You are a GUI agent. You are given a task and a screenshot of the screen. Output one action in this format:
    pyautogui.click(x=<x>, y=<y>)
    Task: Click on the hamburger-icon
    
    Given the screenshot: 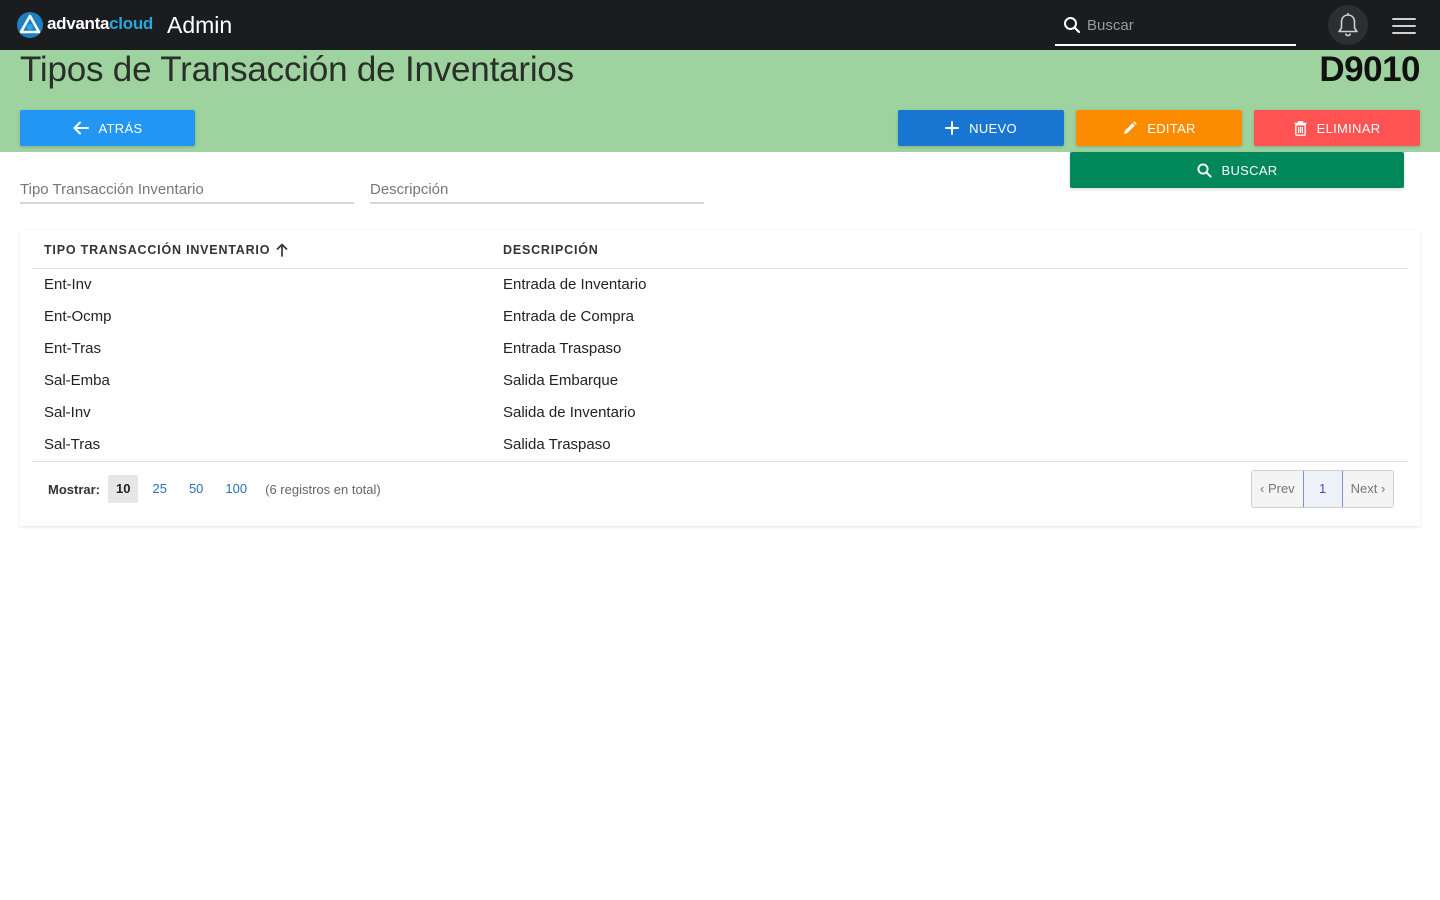 What is the action you would take?
    pyautogui.click(x=1404, y=26)
    